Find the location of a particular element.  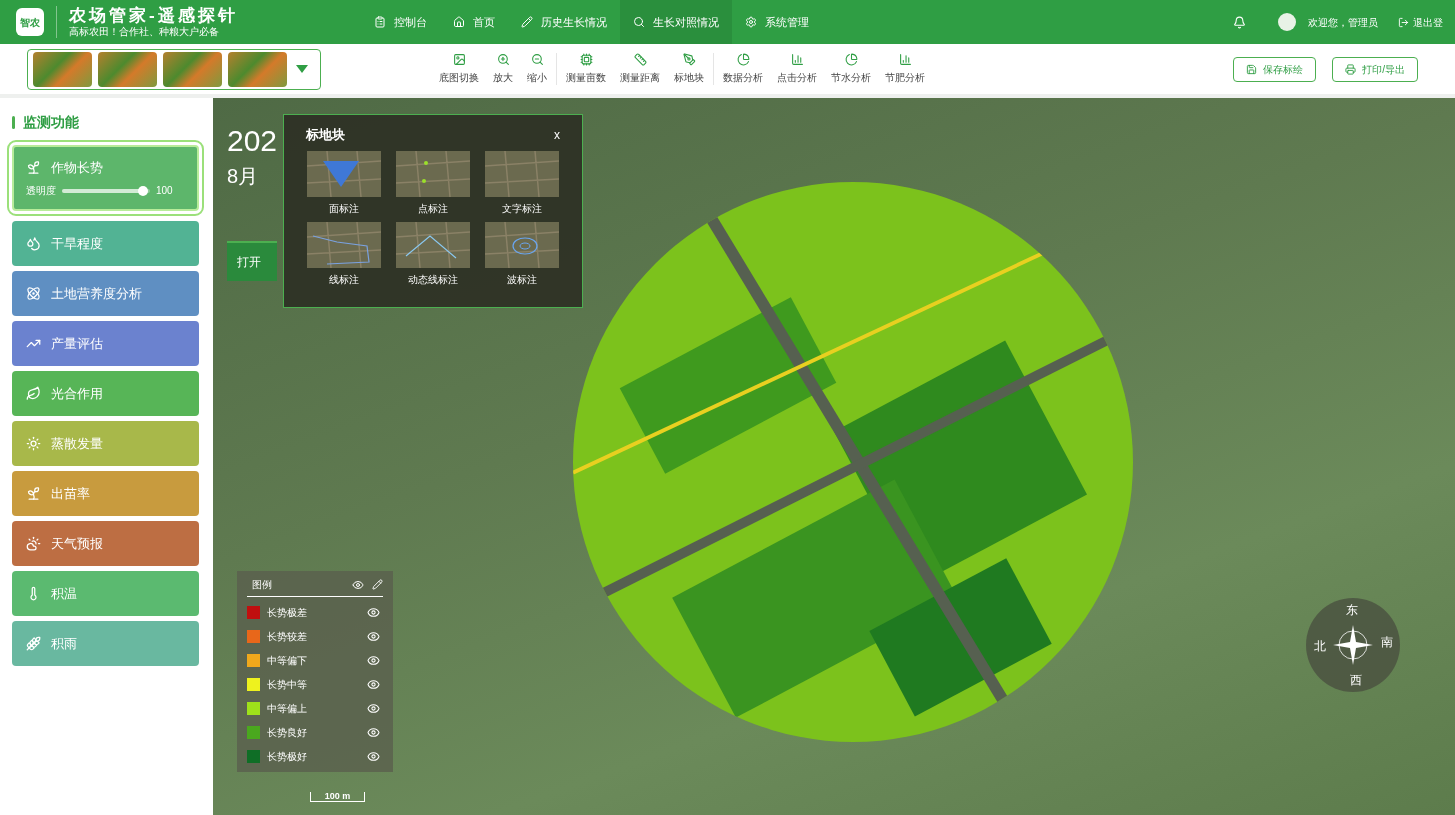

layer-picker is located at coordinates (174, 69).